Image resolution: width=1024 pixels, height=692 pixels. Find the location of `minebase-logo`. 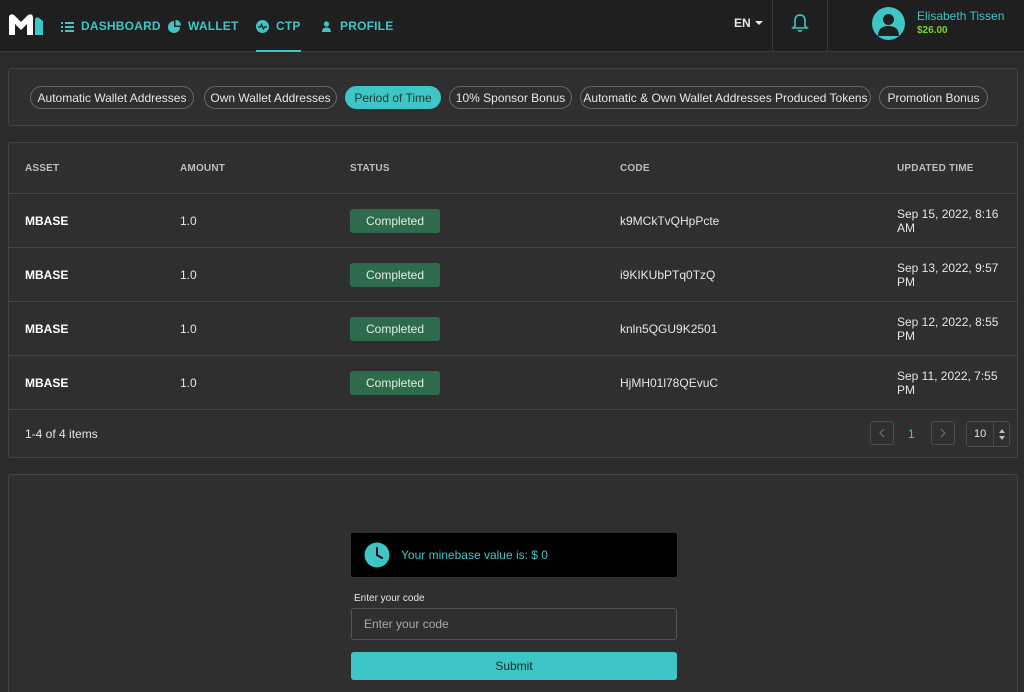

minebase-logo is located at coordinates (26, 24).